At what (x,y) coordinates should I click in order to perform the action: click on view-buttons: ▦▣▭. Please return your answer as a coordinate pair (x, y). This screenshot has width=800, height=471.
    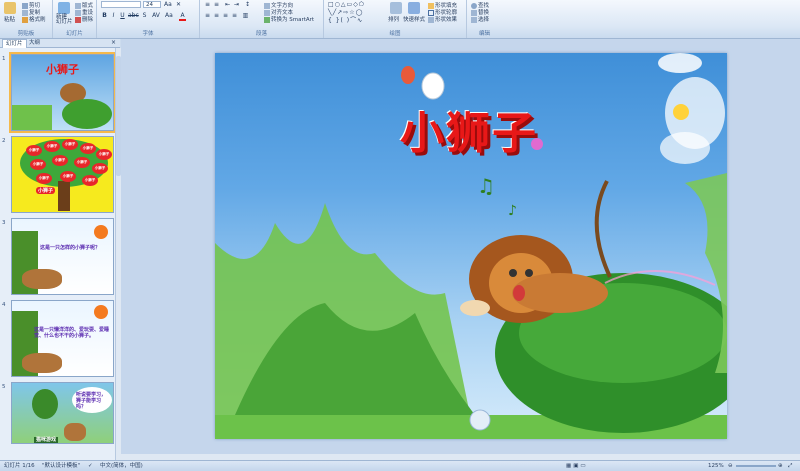
    Looking at the image, I should click on (577, 466).